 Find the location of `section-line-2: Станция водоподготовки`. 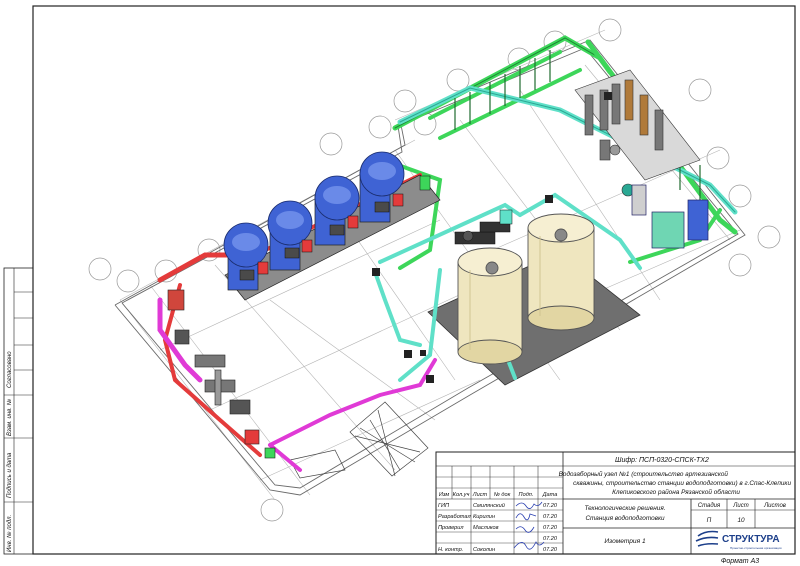

section-line-2: Станция водоподготовки is located at coordinates (625, 518).